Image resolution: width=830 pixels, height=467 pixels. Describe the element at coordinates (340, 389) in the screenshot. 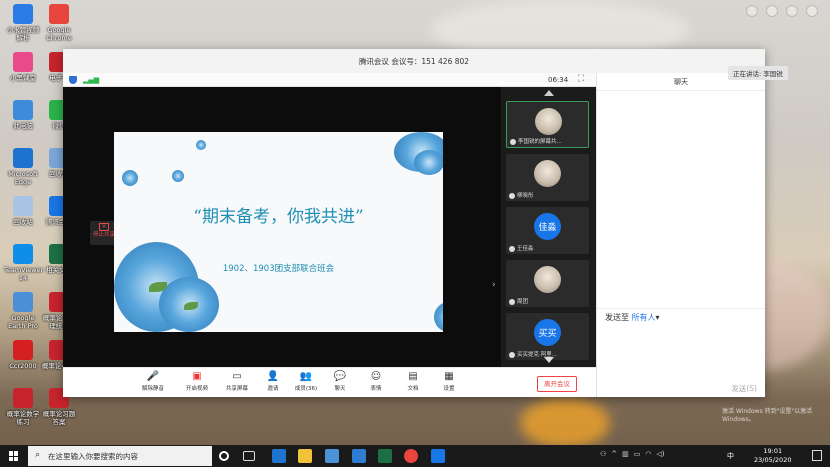

I see `chat-label: 聊天` at that location.